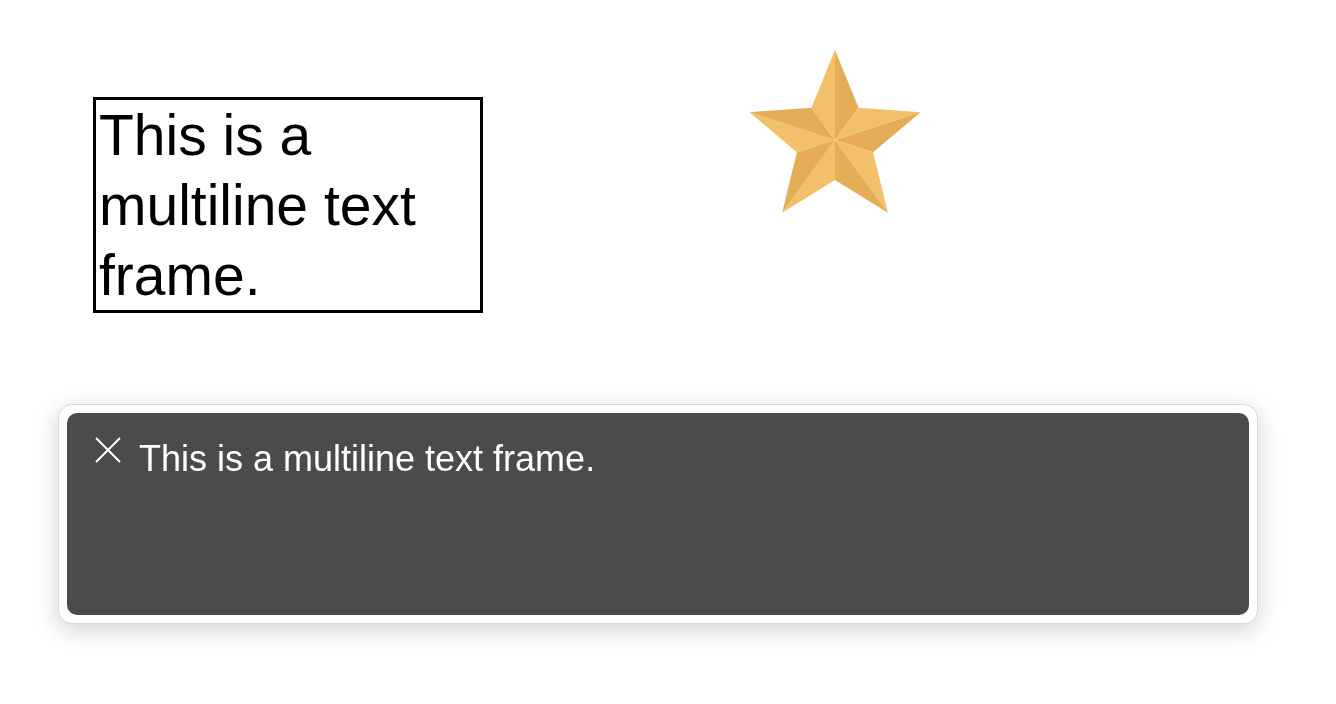 Image resolution: width=1336 pixels, height=704 pixels. Describe the element at coordinates (367, 459) in the screenshot. I see `caption-text: This is a multiline text frame.` at that location.